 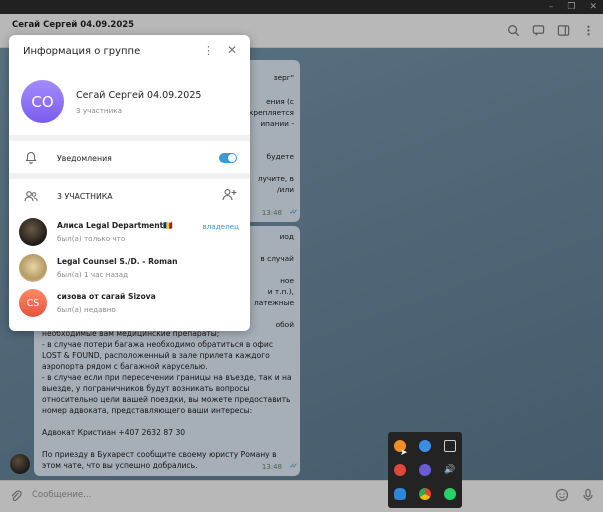 I want to click on members-header: 3 УЧАСТНИКА, so click(x=85, y=196).